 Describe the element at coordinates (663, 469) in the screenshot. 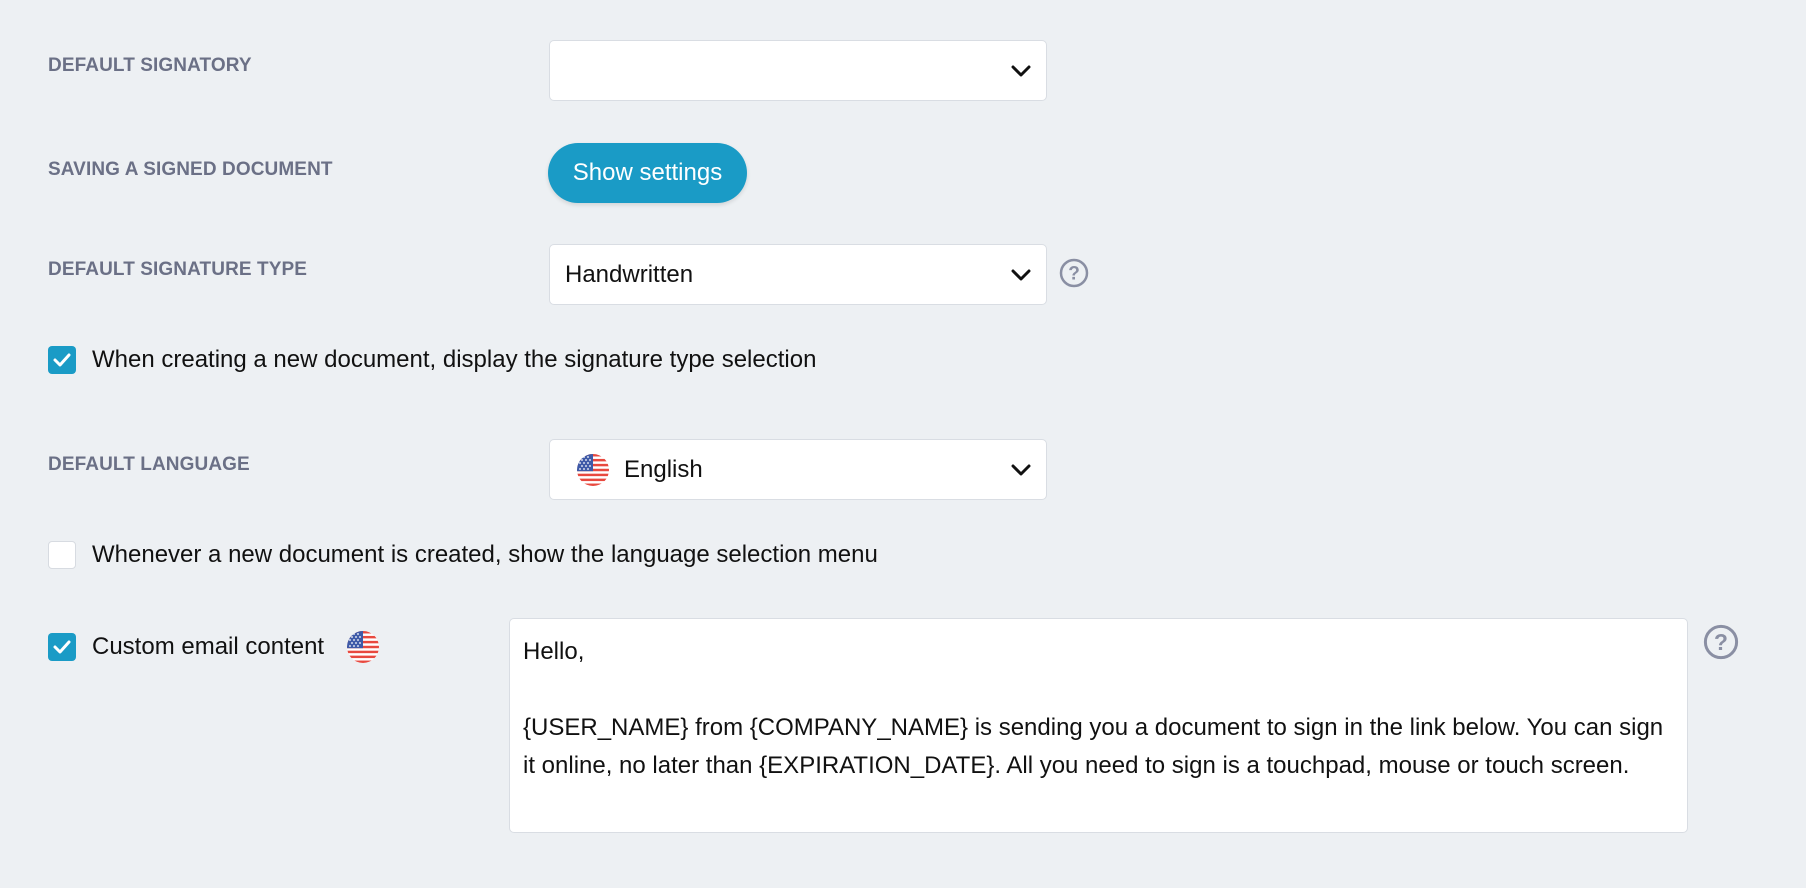

I see `default-language-value: English` at that location.